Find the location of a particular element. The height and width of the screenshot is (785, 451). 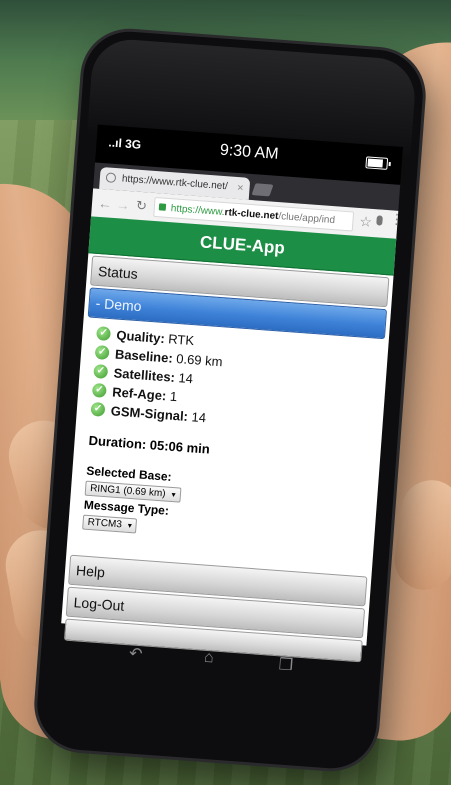

metric-value: 1 is located at coordinates (173, 396).